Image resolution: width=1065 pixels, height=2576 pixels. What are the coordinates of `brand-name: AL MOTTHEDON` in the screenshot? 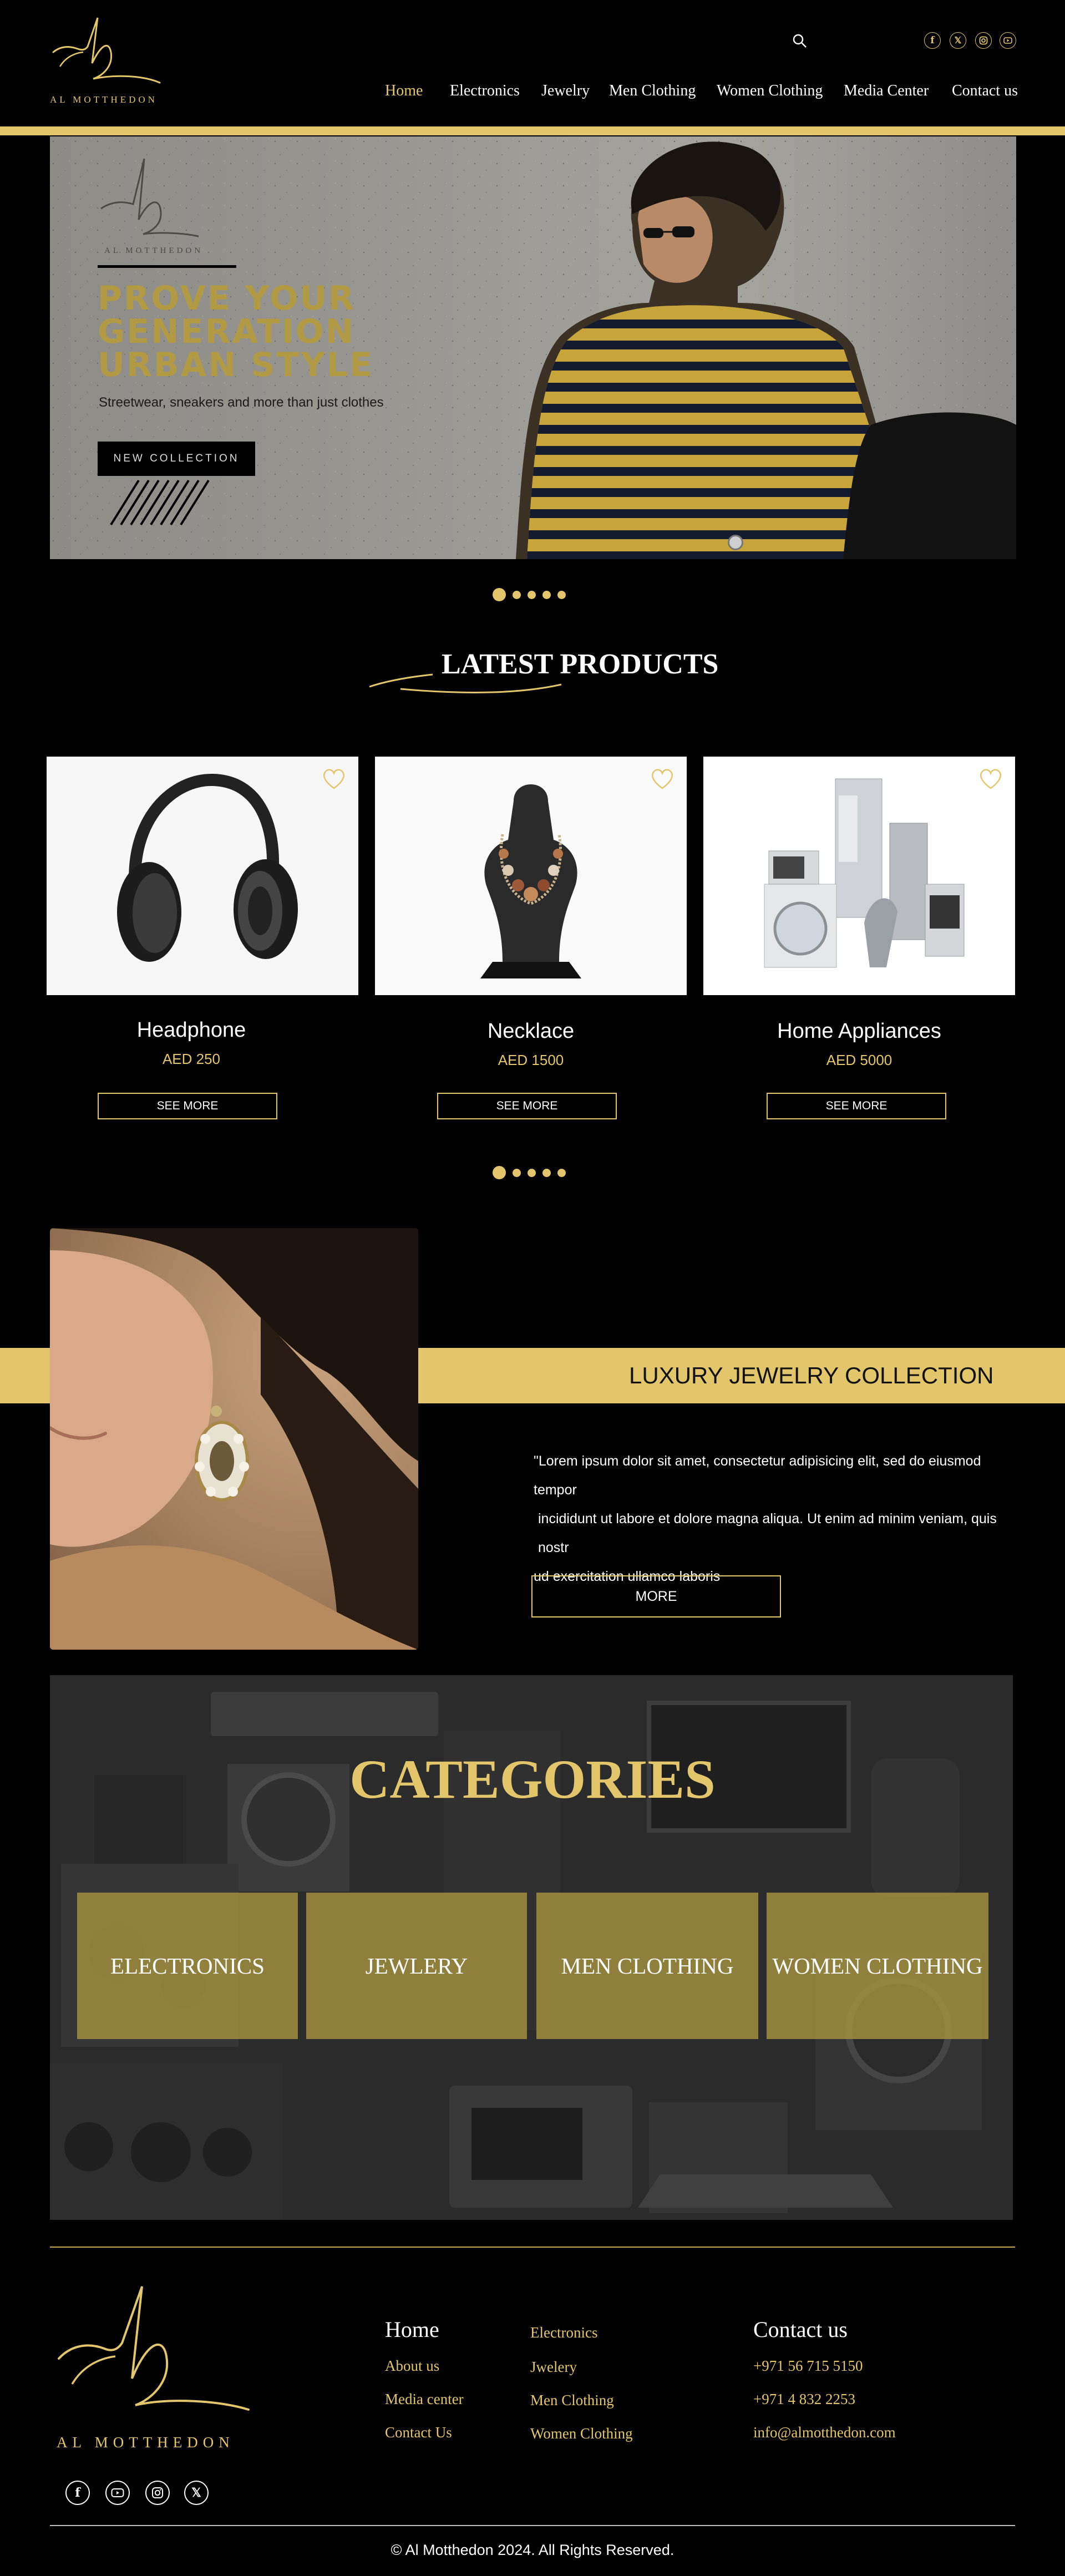 It's located at (104, 99).